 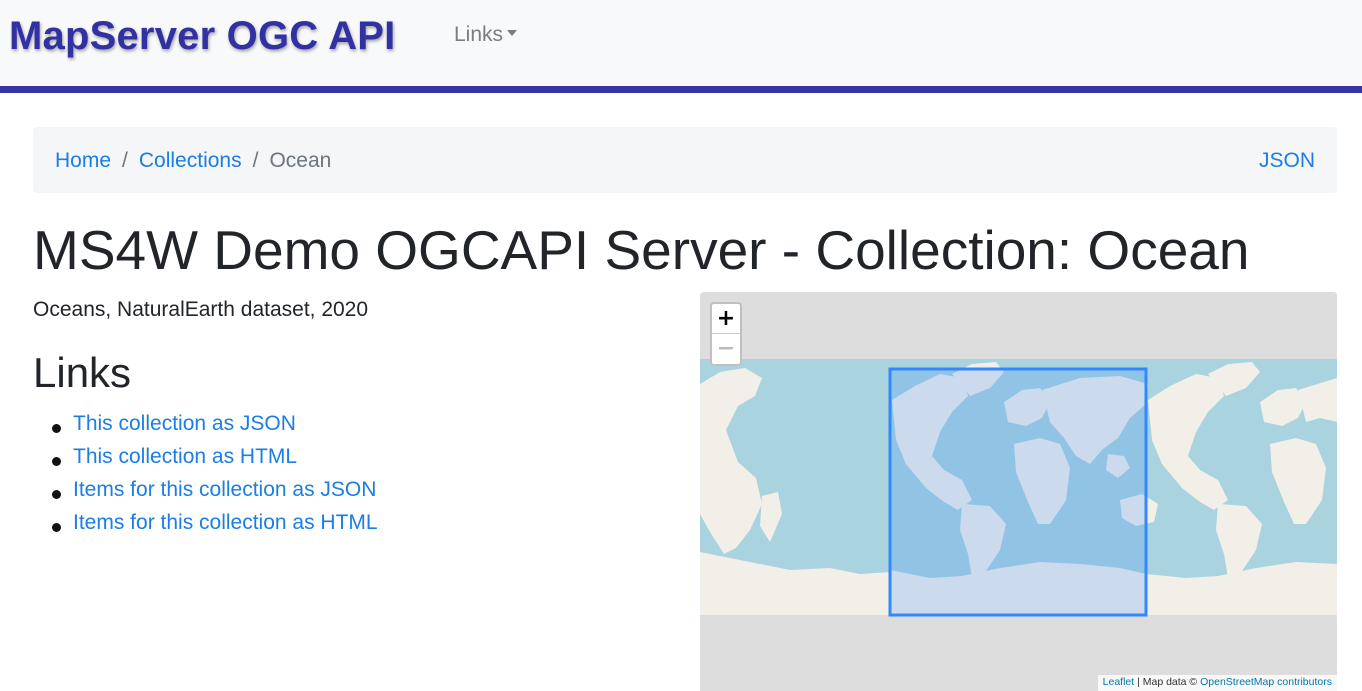 I want to click on breadcrumb-trail: Home / Collections / Ocean, so click(x=193, y=161).